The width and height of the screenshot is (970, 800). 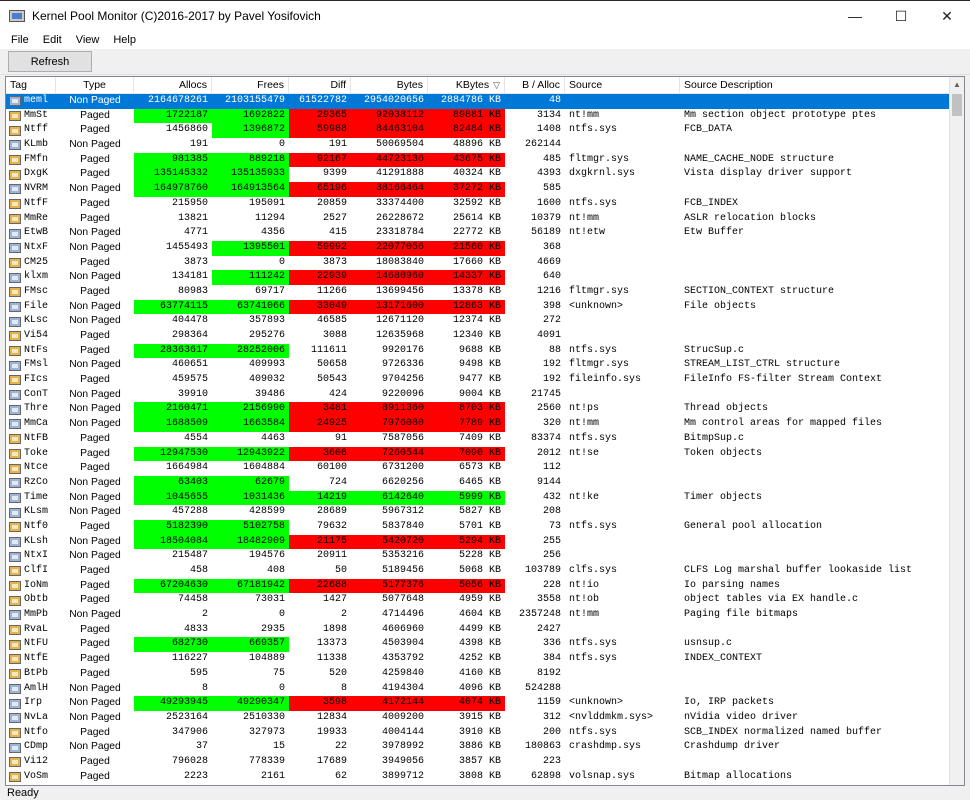 I want to click on frees-cell: 195091, so click(x=266, y=203).